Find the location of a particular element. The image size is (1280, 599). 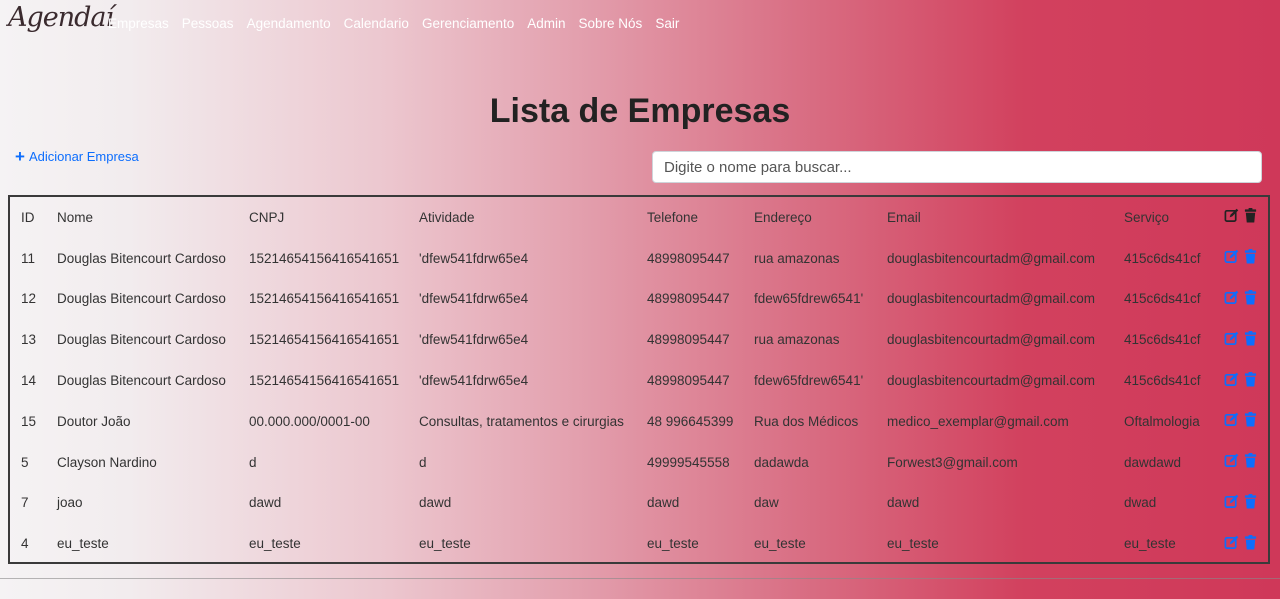

cell-nome: eu_teste is located at coordinates (83, 544).